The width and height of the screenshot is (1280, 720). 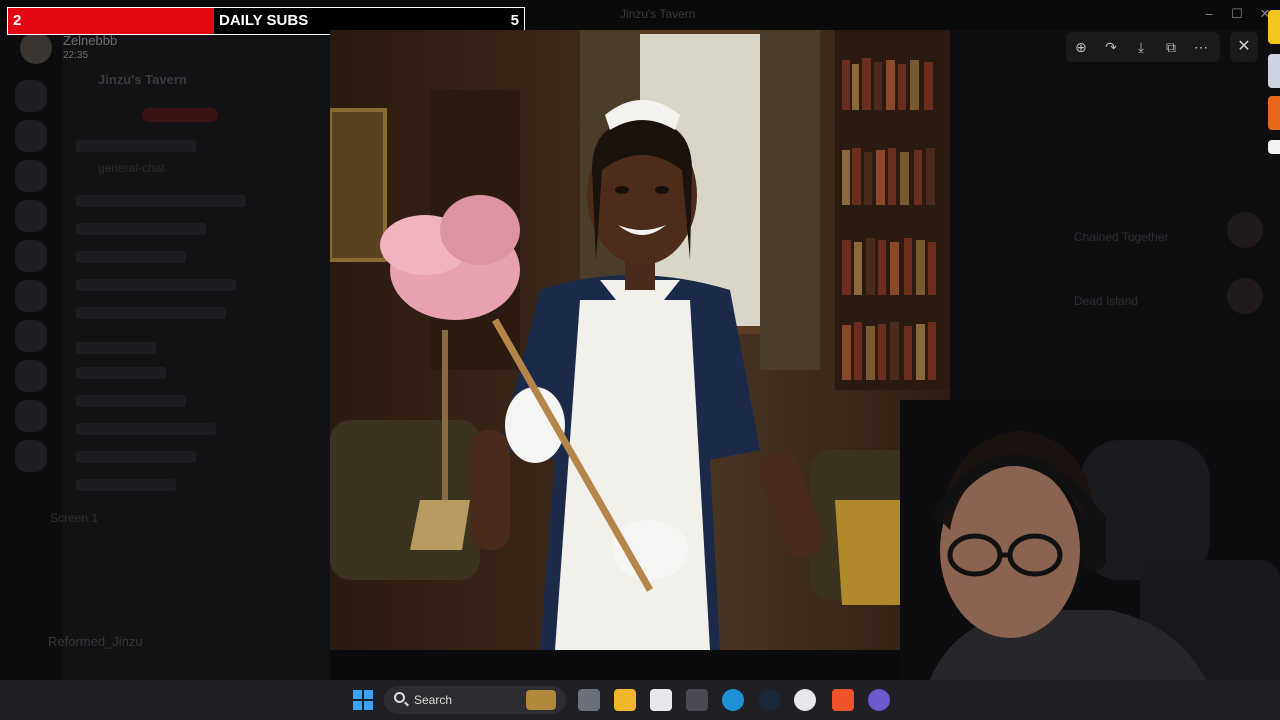 I want to click on task-view-icon, so click(x=589, y=700).